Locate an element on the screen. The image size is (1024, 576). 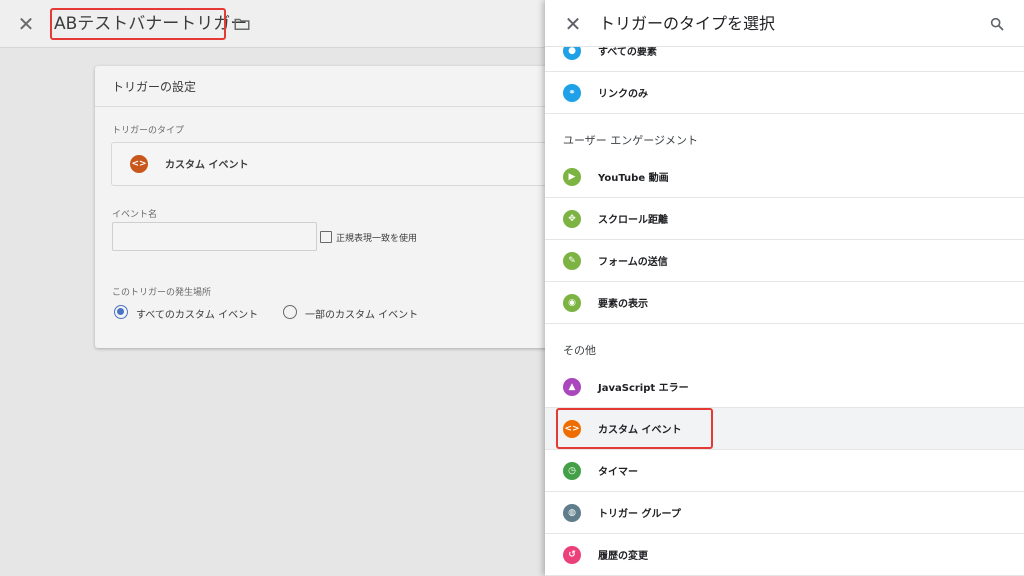
regex-label: 正規表現一致を使用 is located at coordinates (377, 239).